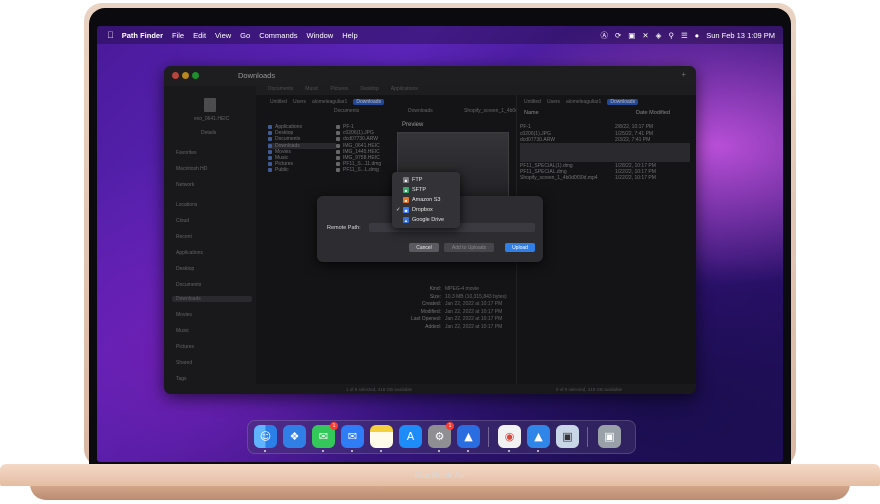 This screenshot has height=504, width=880. Describe the element at coordinates (520, 247) in the screenshot. I see `upload-button: Upload` at that location.